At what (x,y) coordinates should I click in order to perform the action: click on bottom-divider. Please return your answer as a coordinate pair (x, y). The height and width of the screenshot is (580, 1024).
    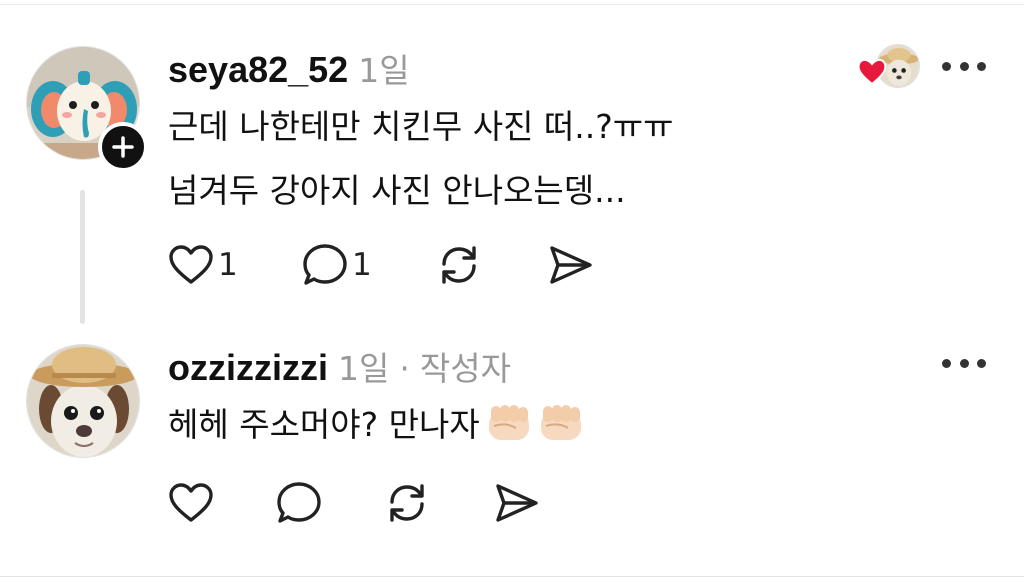
    Looking at the image, I should click on (512, 576).